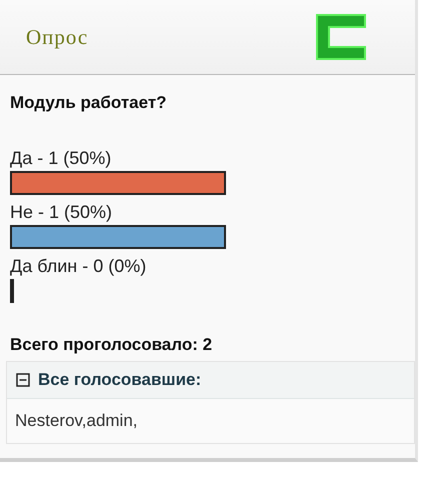  What do you see at coordinates (341, 37) in the screenshot?
I see `bracket-icon` at bounding box center [341, 37].